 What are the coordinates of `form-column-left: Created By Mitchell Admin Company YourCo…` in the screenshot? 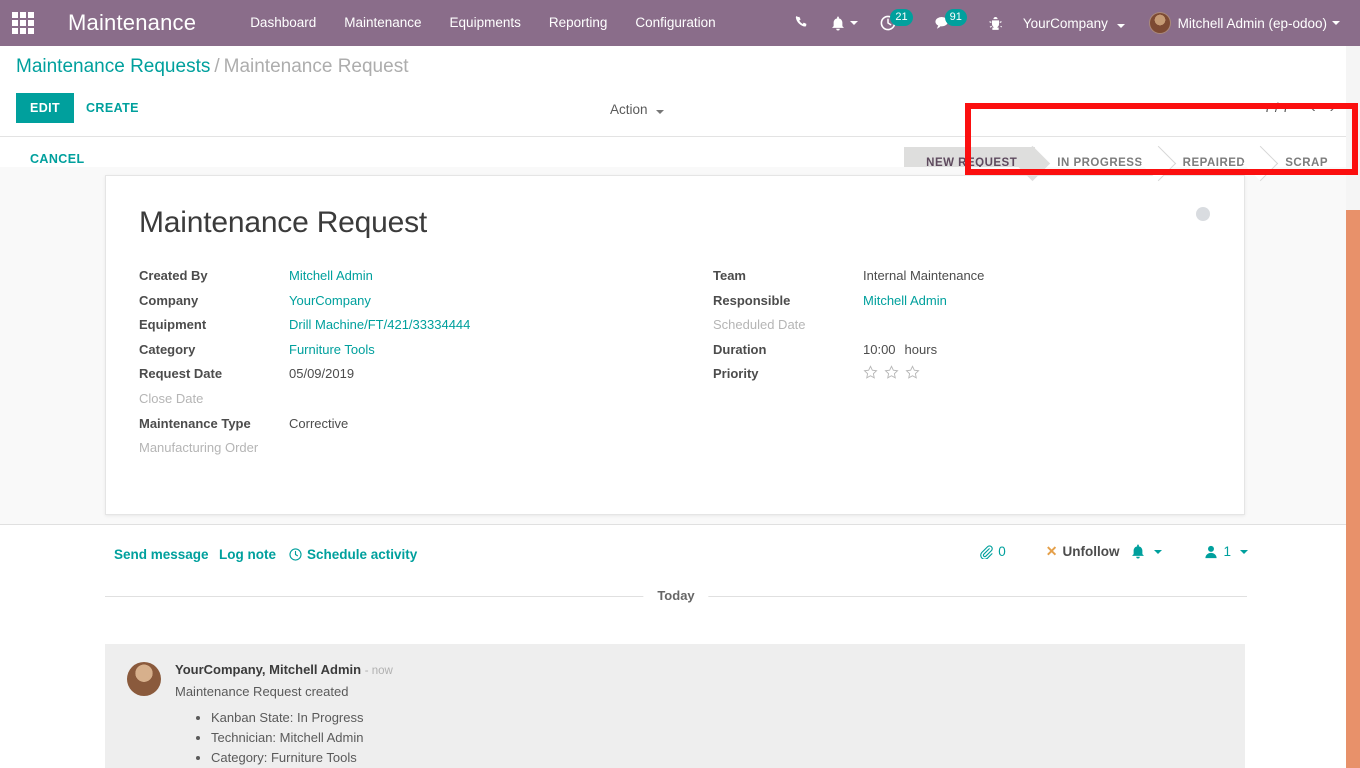 It's located at (390, 366).